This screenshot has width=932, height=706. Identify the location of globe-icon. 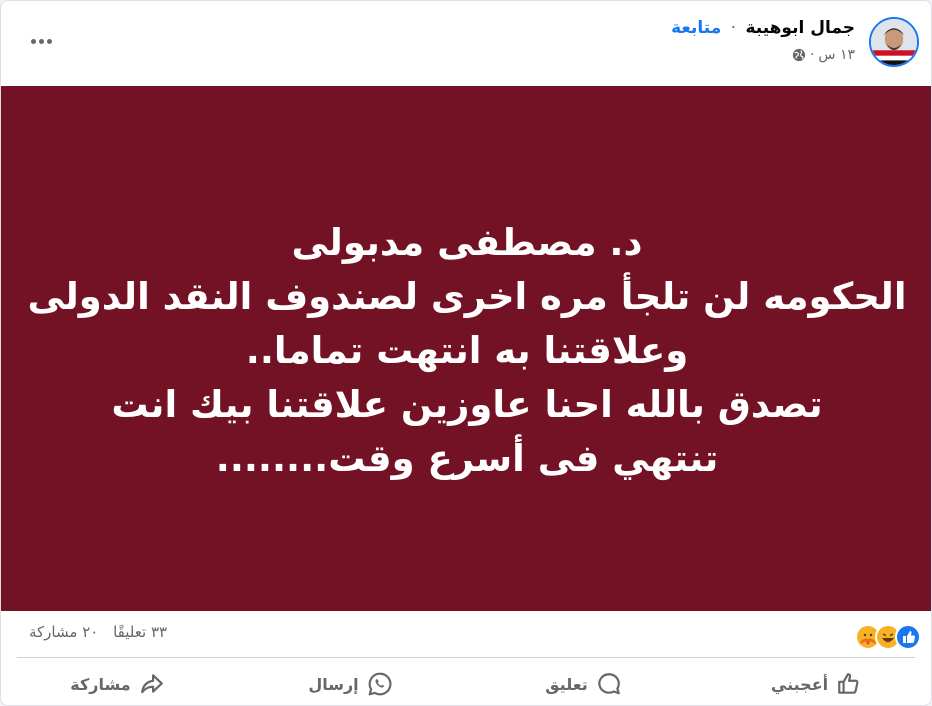
(799, 55).